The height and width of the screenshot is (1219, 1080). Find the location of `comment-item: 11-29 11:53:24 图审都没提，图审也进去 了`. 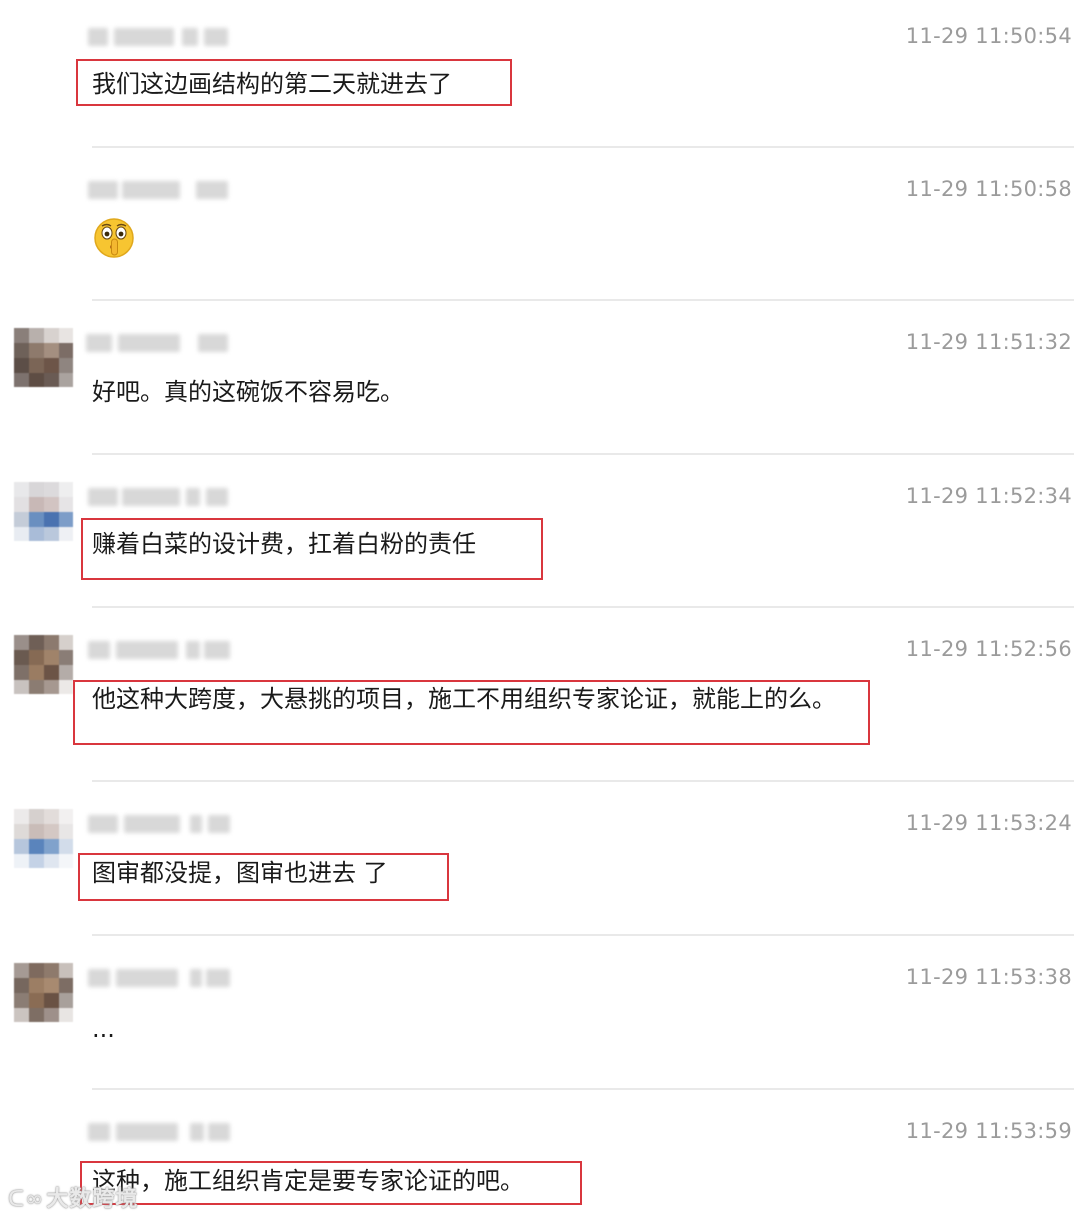

comment-item: 11-29 11:53:24 图审都没提，图审也进去 了 is located at coordinates (540, 863).